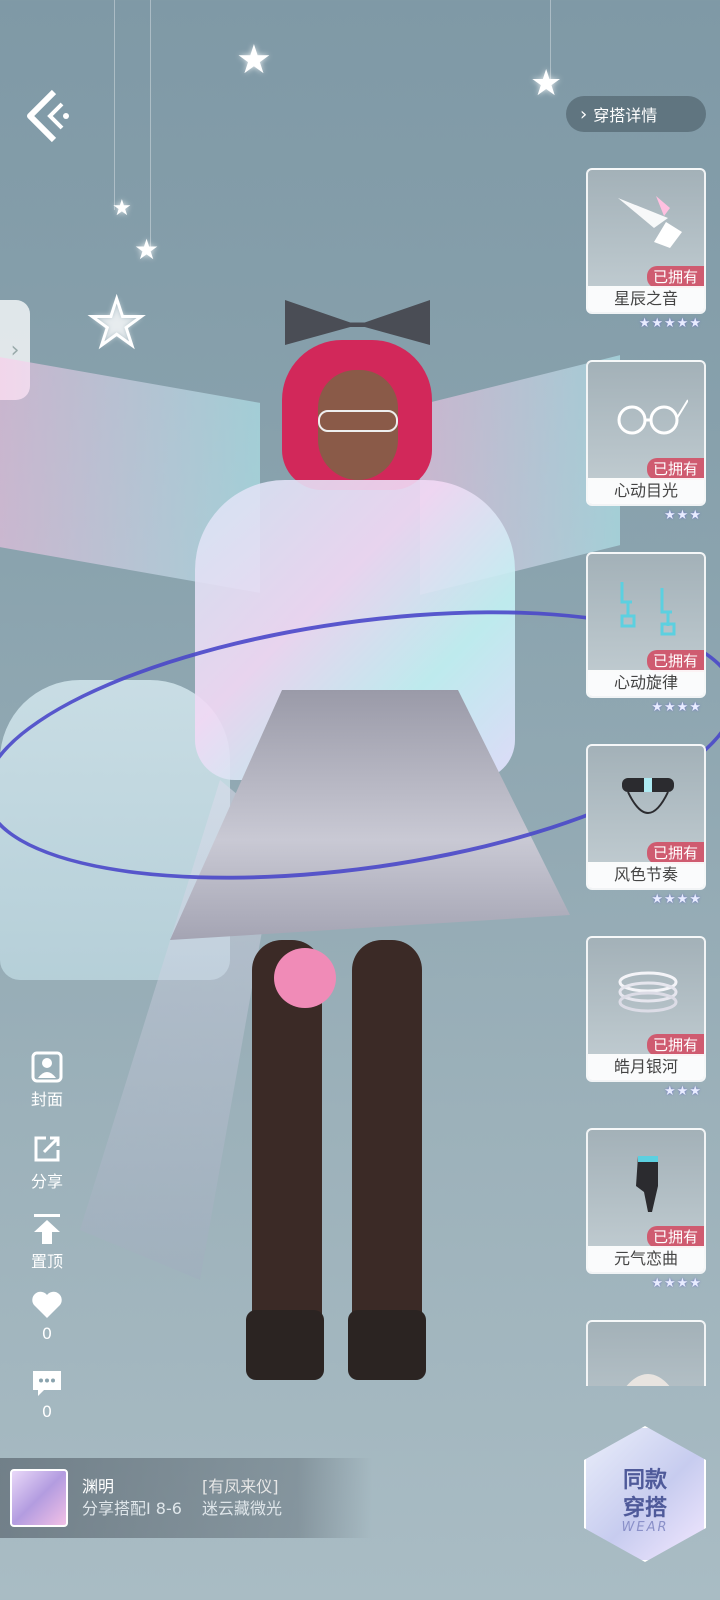 This screenshot has width=720, height=1600. What do you see at coordinates (305, 978) in the screenshot?
I see `cat-charm` at bounding box center [305, 978].